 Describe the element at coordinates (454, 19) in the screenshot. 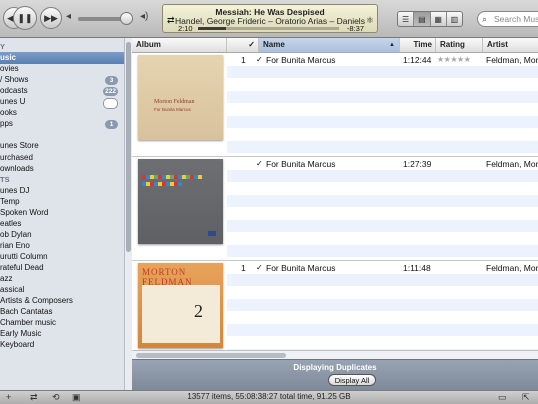

I see `coverflow-view-icon: ▥` at that location.